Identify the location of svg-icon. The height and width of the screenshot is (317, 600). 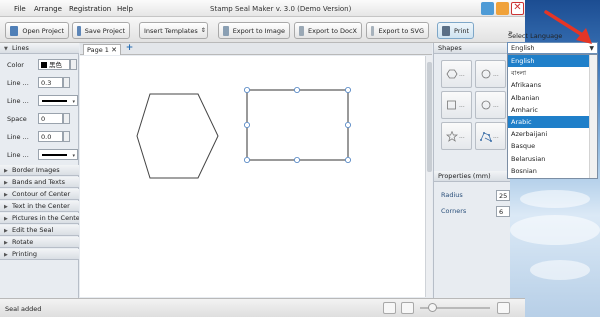
(373, 30).